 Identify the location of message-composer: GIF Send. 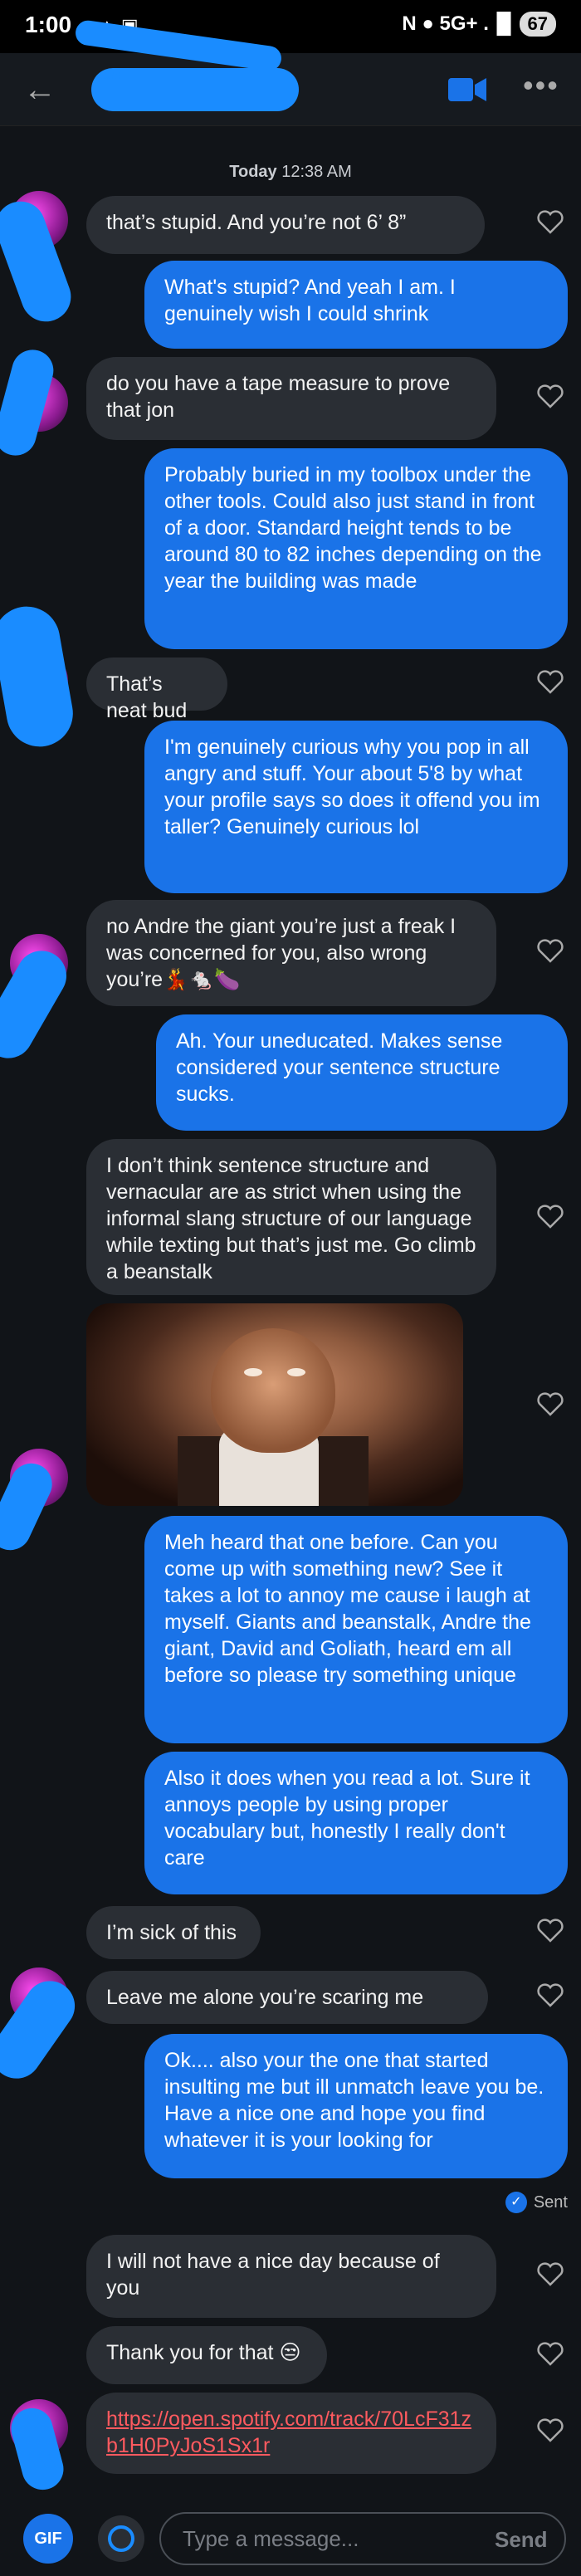
(291, 2536).